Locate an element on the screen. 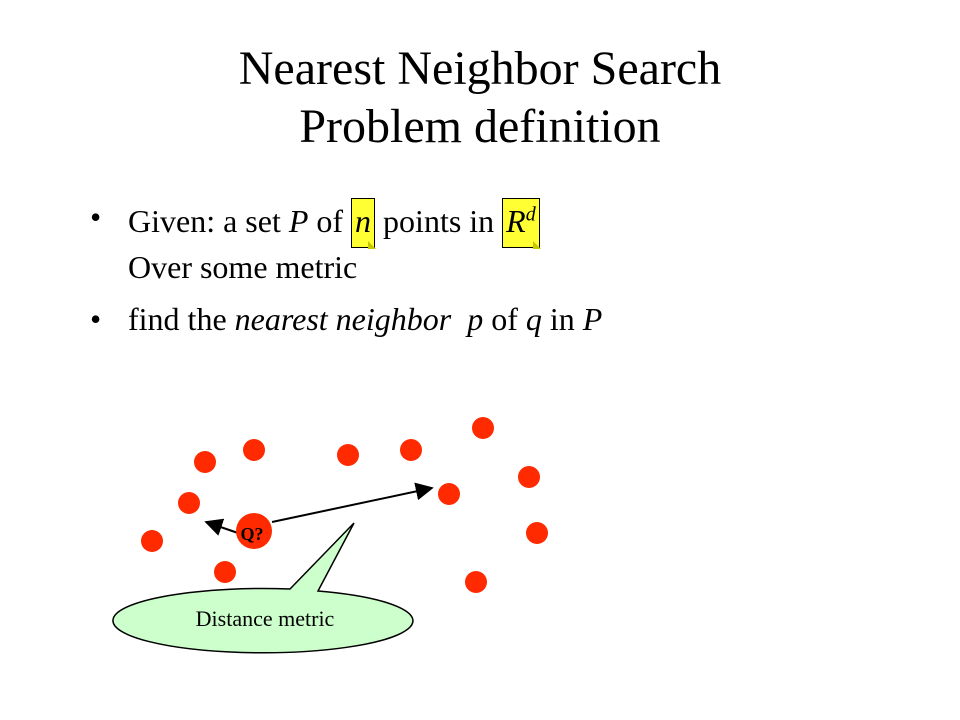 Image resolution: width=960 pixels, height=720 pixels. arrow-to-far-point is located at coordinates (352, 502).